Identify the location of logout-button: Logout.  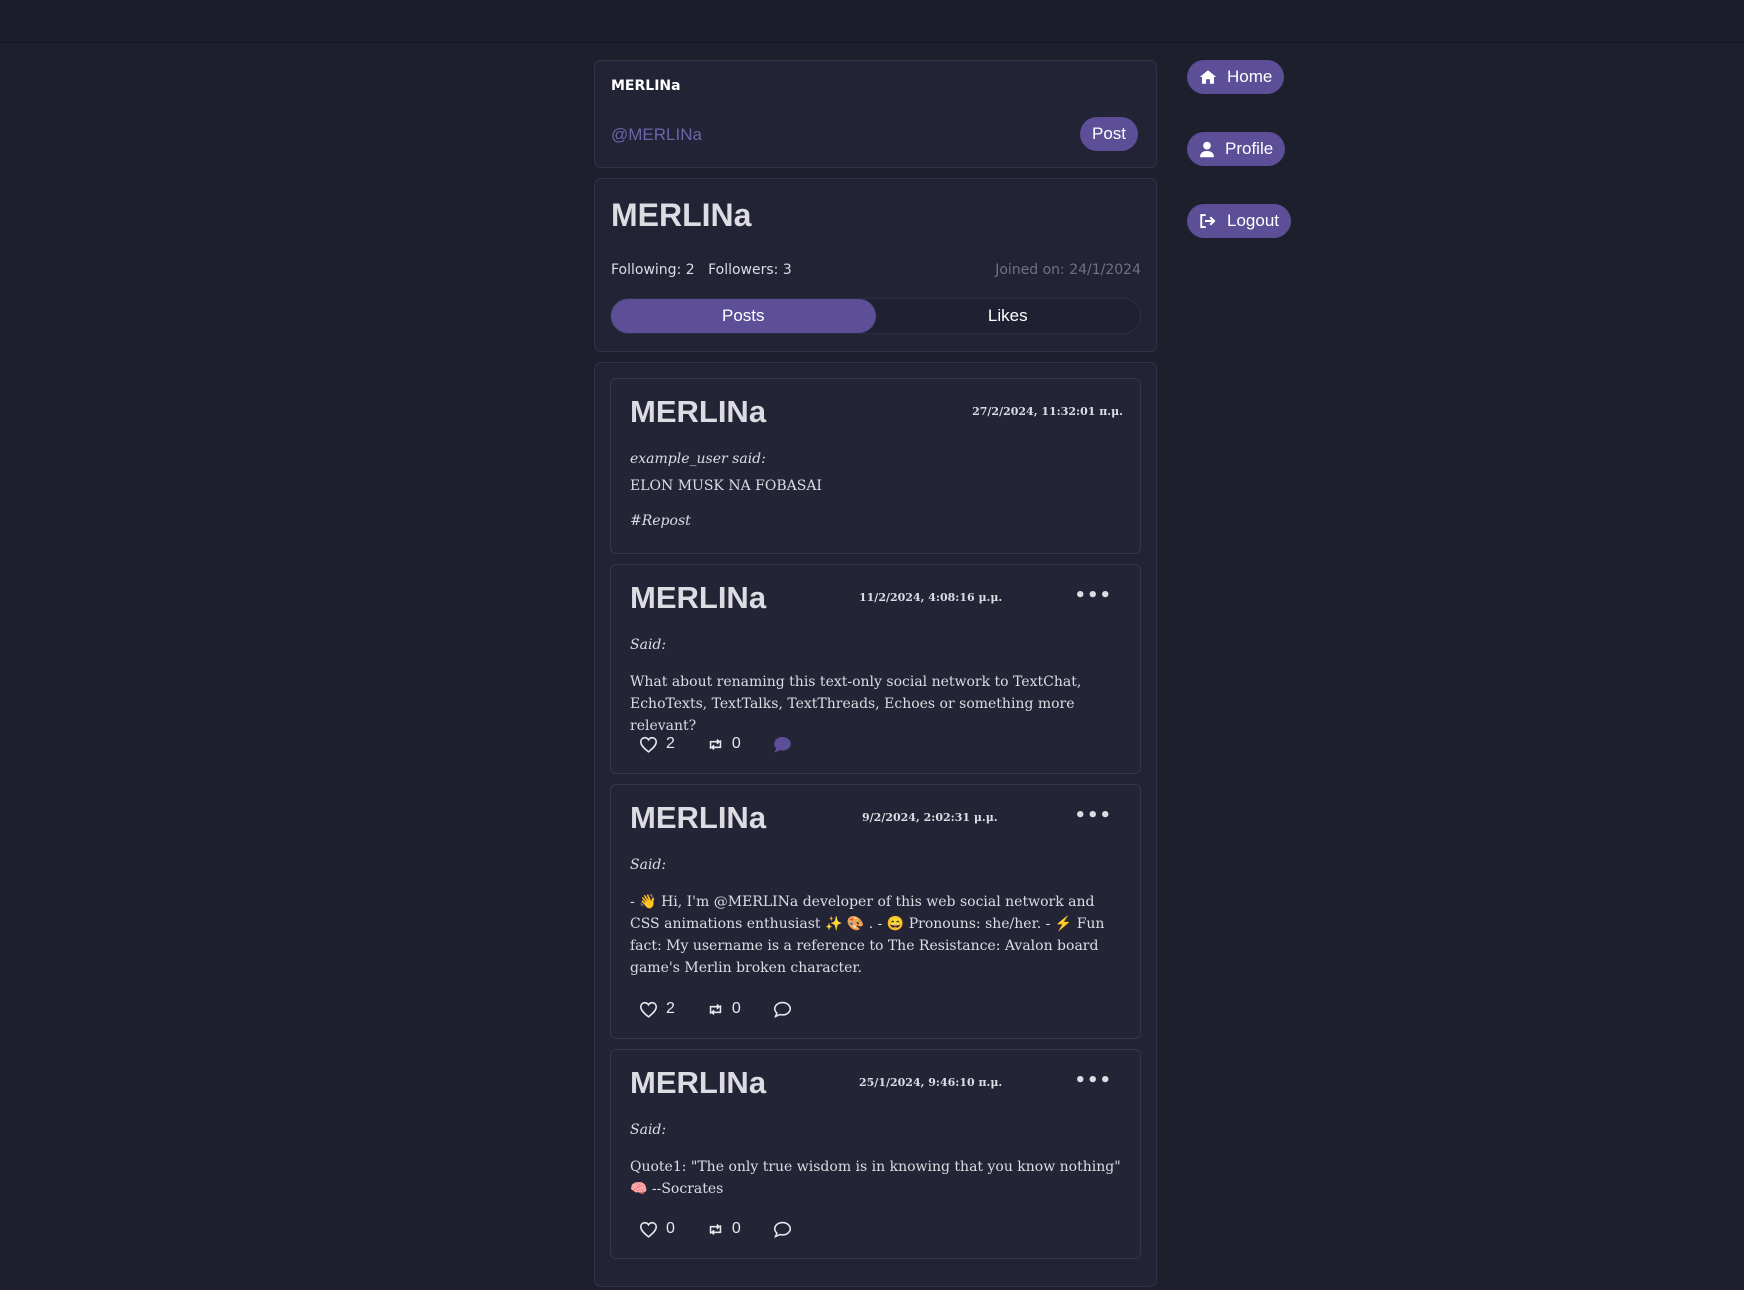
(1239, 221).